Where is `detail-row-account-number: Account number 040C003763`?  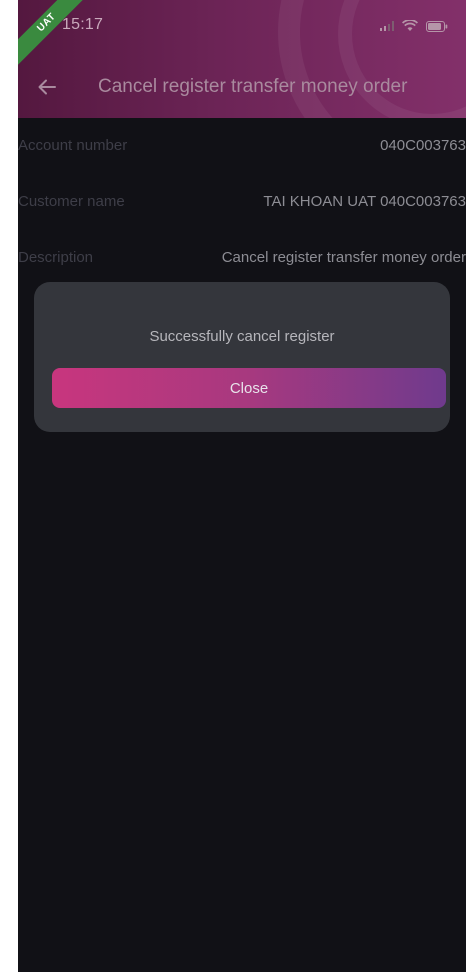
detail-row-account-number: Account number 040C003763 is located at coordinates (242, 146).